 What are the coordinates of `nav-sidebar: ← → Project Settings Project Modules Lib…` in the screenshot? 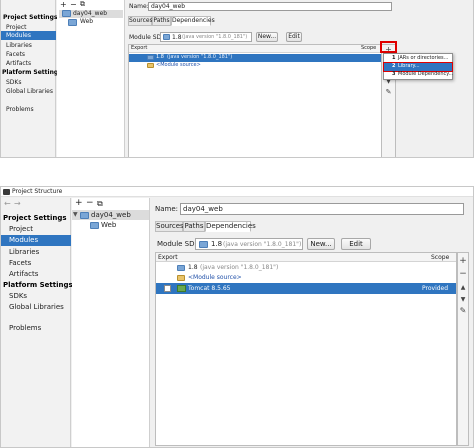 It's located at (37, 322).